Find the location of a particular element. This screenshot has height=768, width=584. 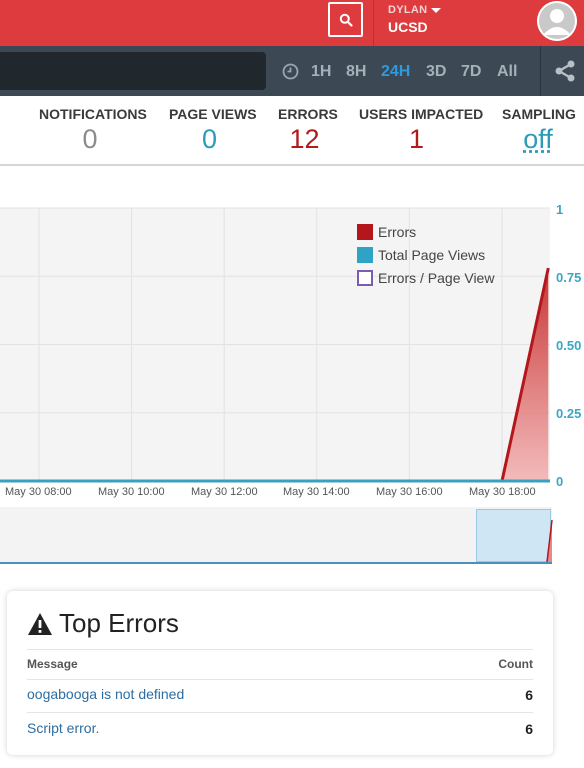

stat-label: USERS IMPACTED is located at coordinates (421, 114).